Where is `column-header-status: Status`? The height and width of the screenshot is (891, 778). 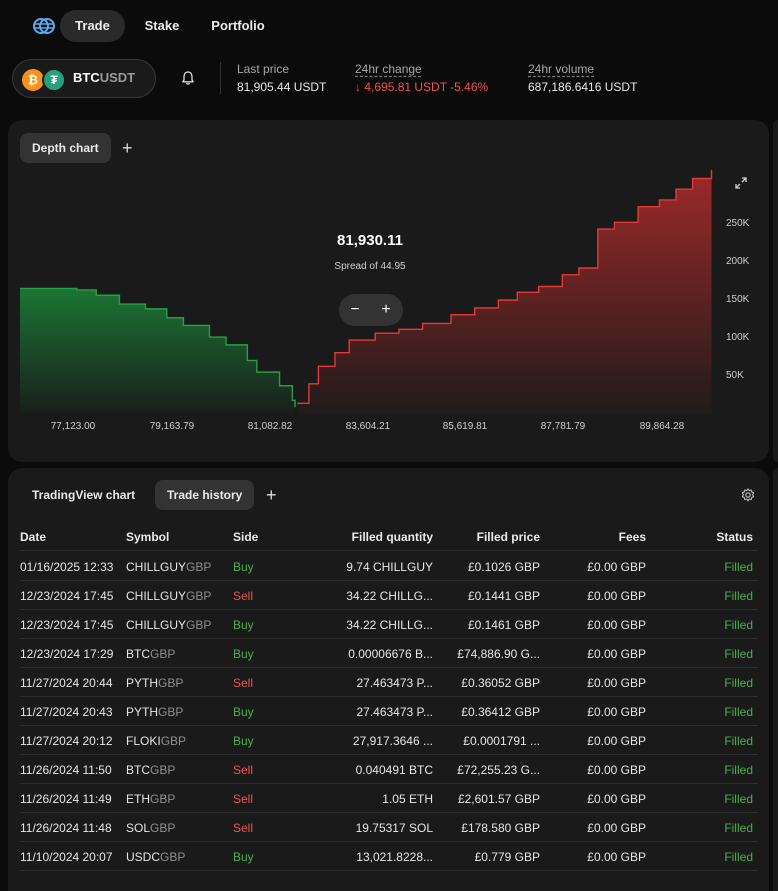 column-header-status: Status is located at coordinates (708, 537).